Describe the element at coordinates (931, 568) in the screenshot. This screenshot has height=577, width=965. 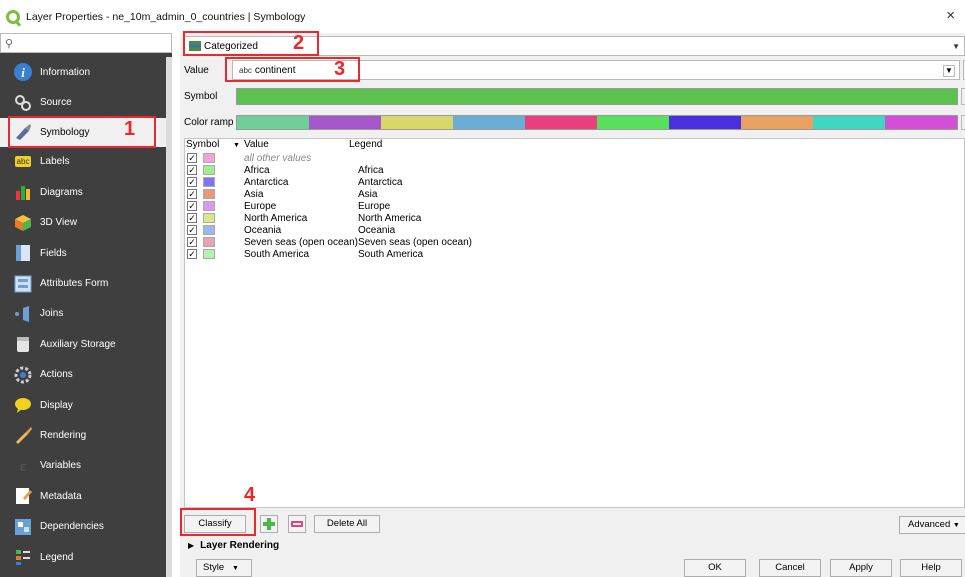
I see `help-button: Help` at that location.